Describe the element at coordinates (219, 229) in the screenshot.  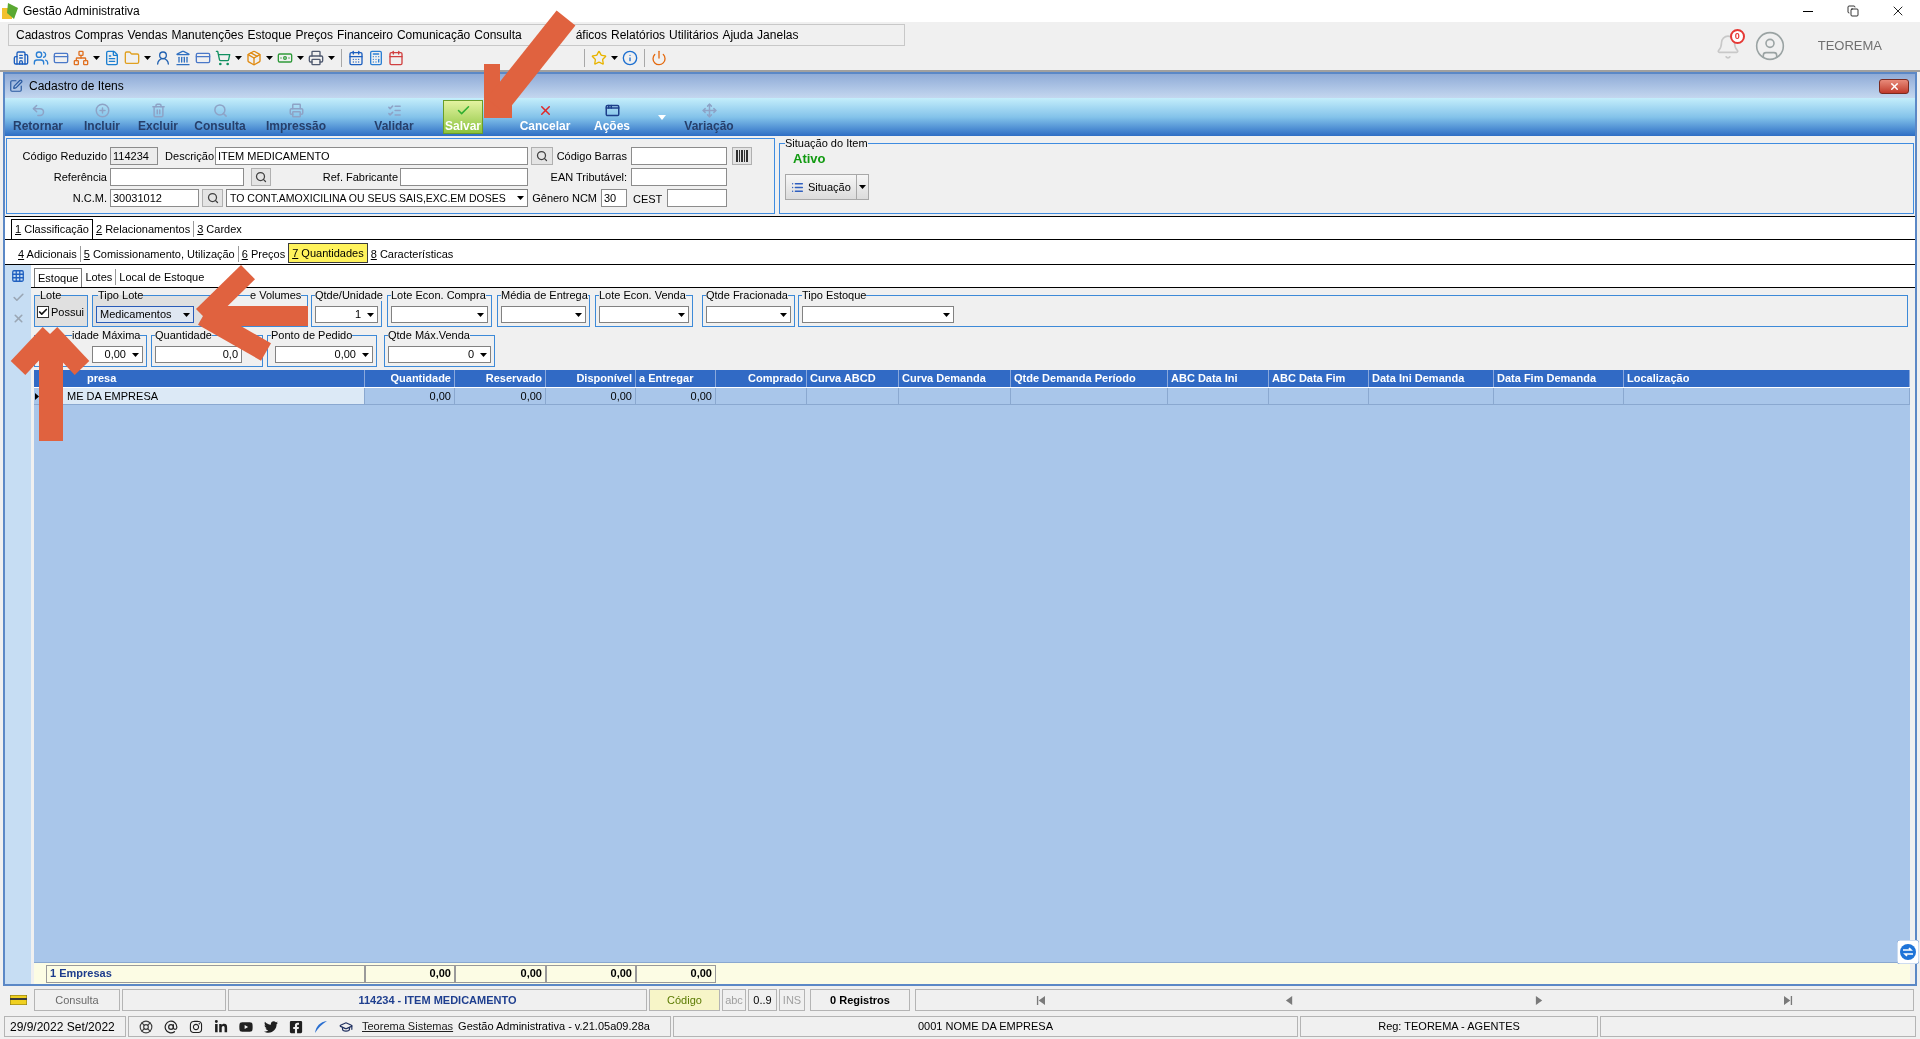
I see `tab: 3 Cardex` at that location.